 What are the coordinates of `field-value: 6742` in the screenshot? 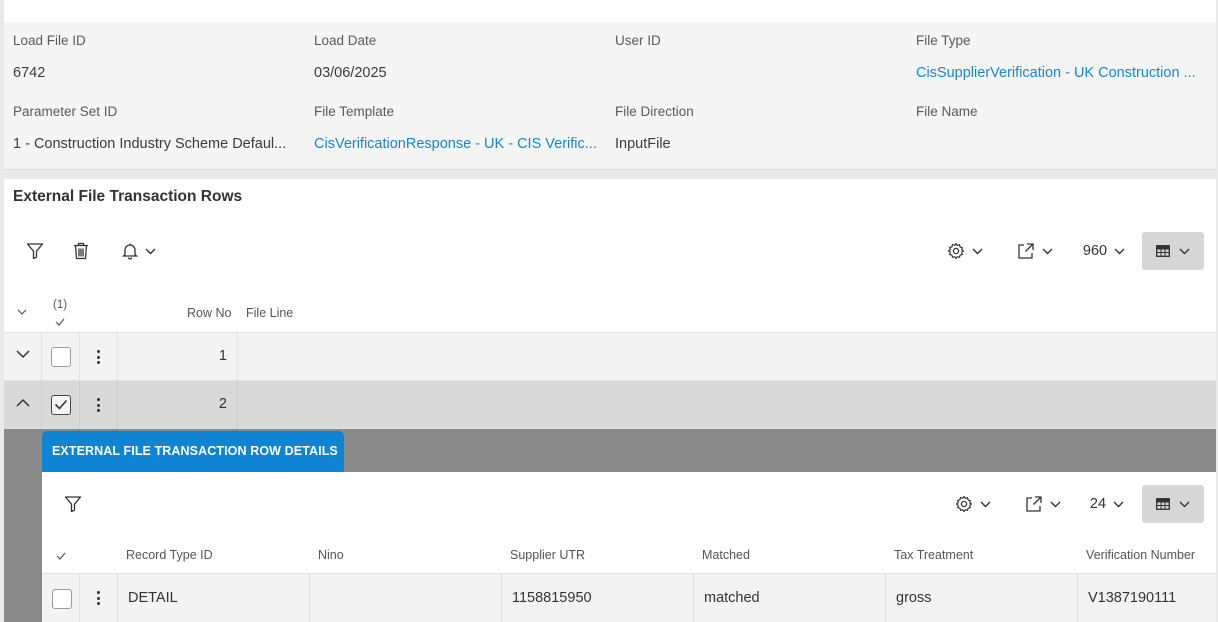 It's located at (29, 73).